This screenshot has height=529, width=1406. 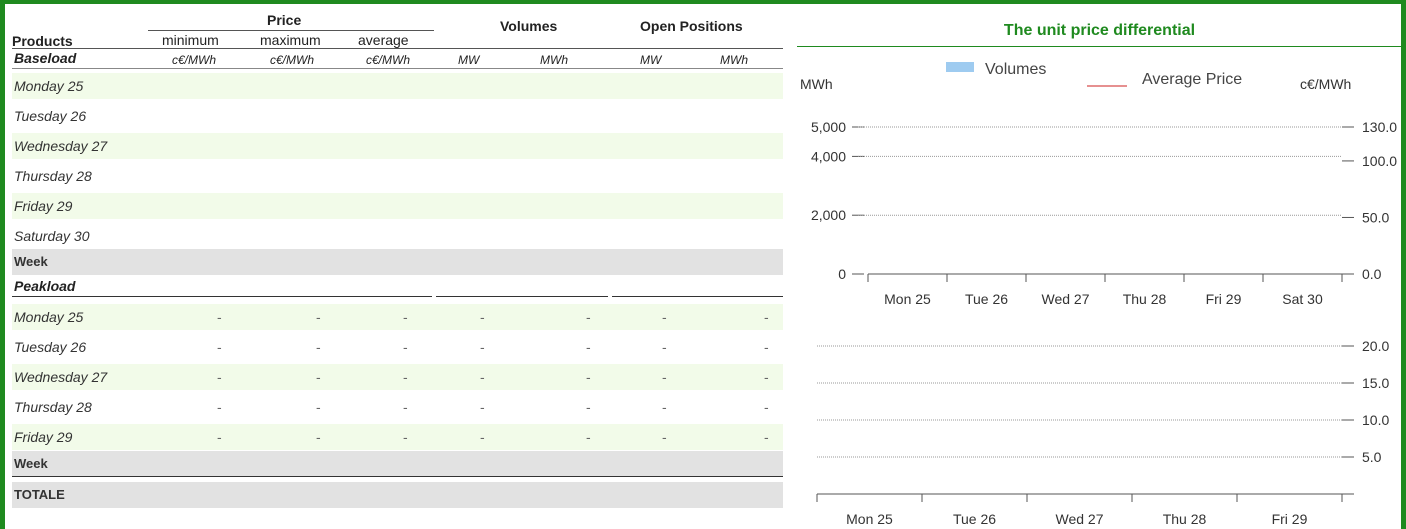 I want to click on header-rule, so click(x=397, y=48).